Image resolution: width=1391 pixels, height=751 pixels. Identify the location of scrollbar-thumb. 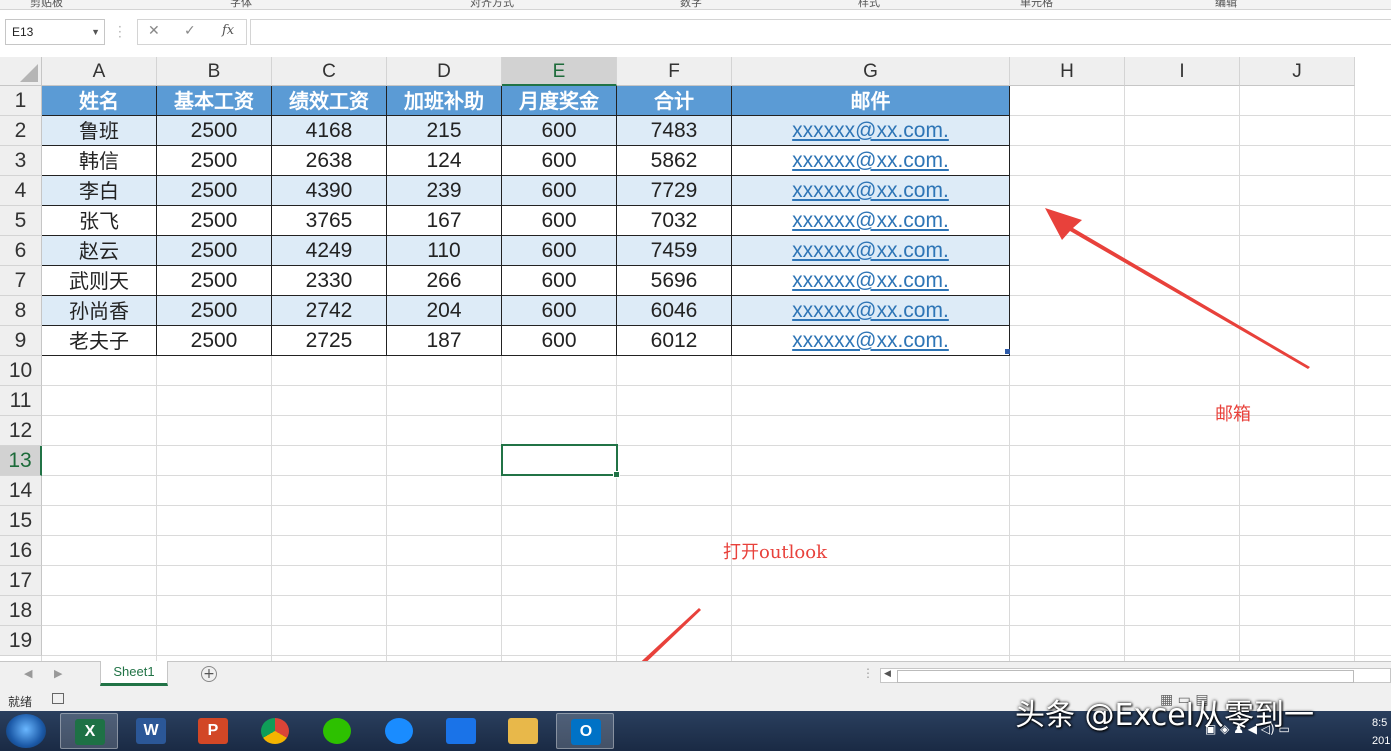
(1125, 676).